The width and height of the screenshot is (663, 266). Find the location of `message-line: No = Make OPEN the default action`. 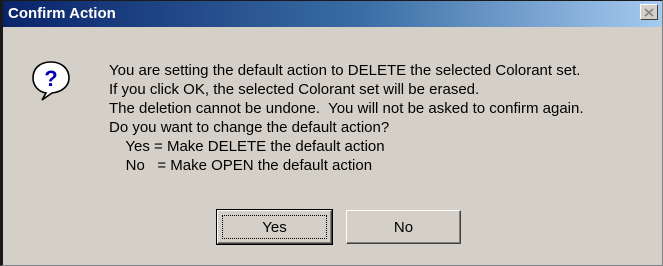

message-line: No = Make OPEN the default action is located at coordinates (241, 165).